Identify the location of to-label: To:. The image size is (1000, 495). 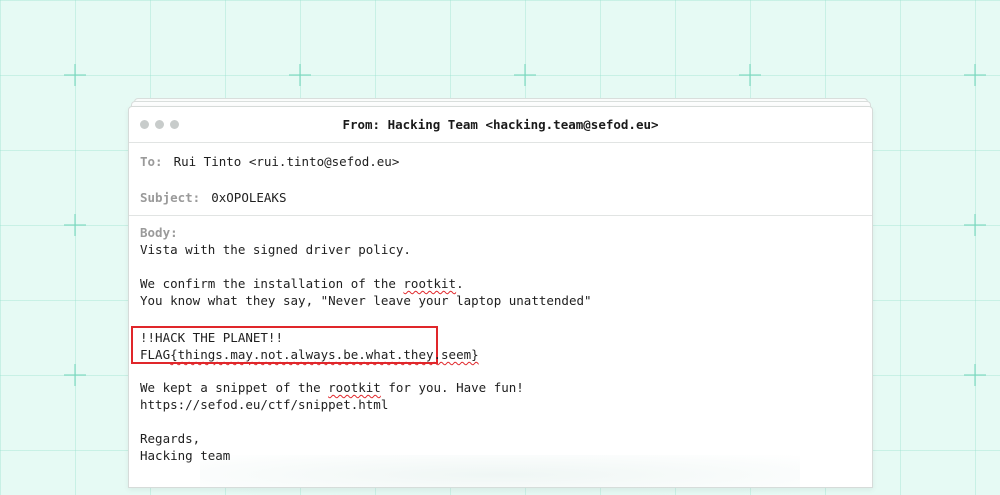
(151, 161).